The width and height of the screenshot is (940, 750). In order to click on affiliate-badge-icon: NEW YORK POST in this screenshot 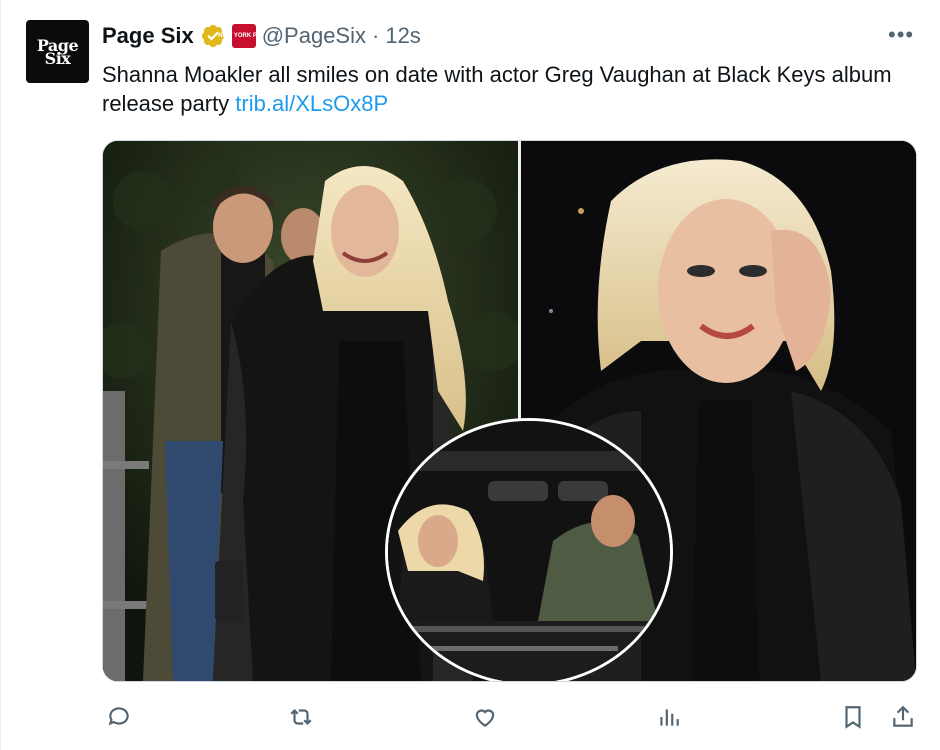, I will do `click(243, 36)`.